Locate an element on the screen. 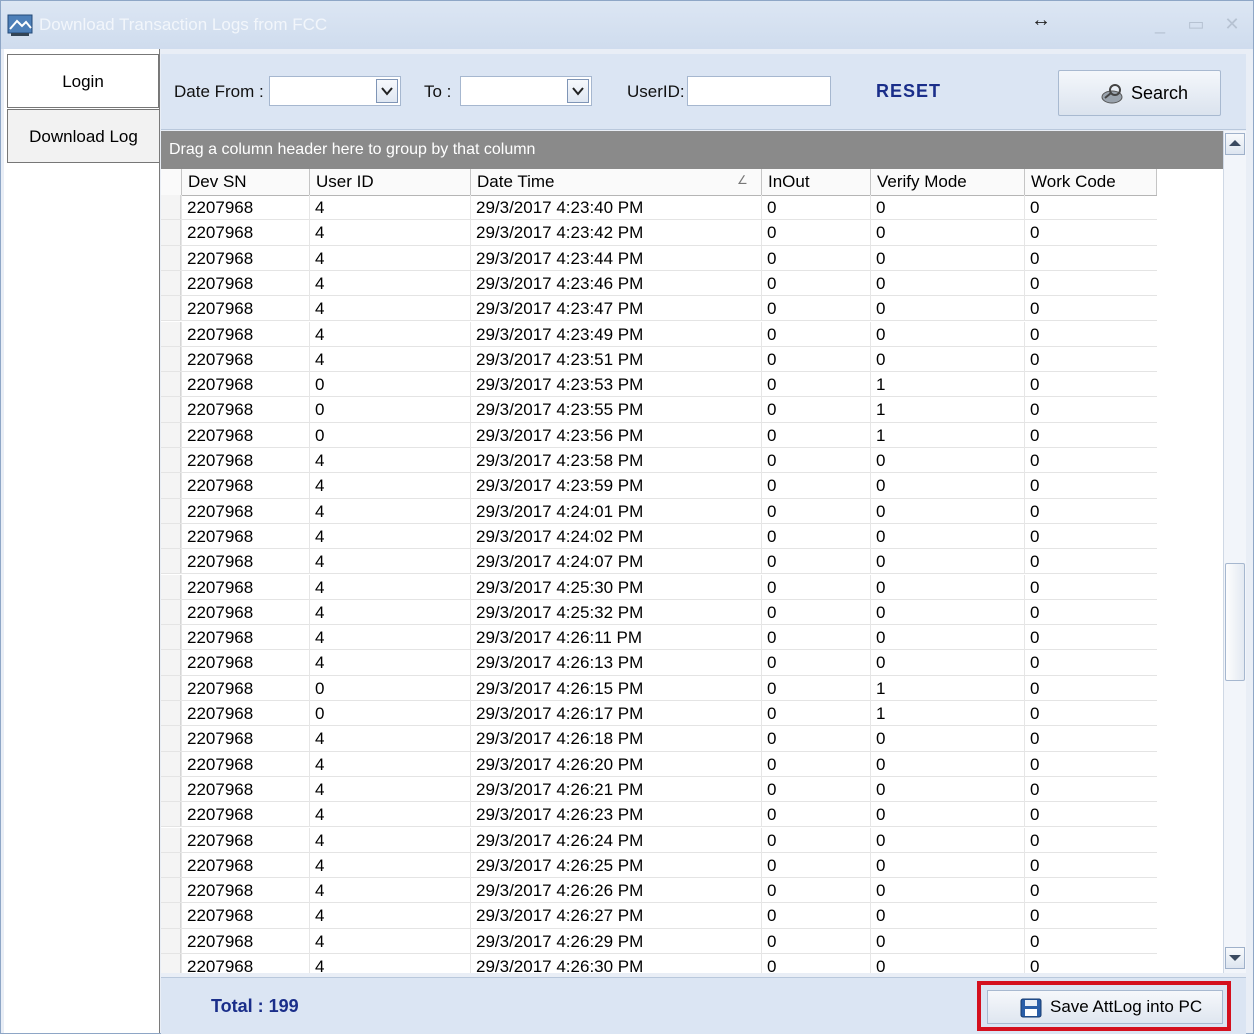 The image size is (1254, 1034). table-row: 2207968 4 29/3/2017 4:26:30 PM 0 0 0 is located at coordinates (659, 963).